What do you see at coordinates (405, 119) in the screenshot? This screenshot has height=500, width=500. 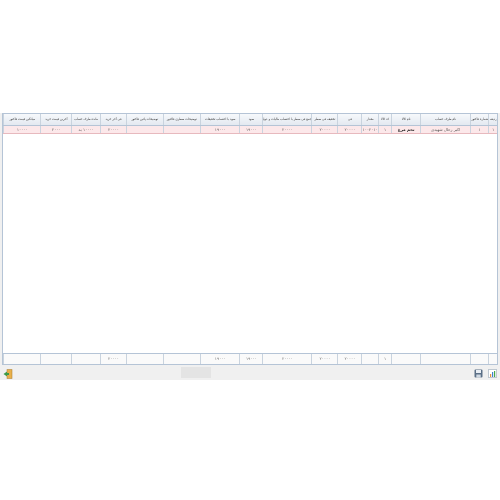 I see `column-header-item-name: نام کالا` at bounding box center [405, 119].